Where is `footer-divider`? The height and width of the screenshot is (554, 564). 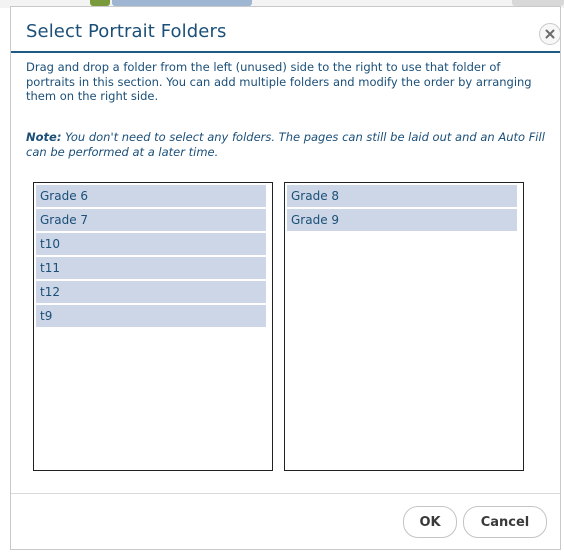 footer-divider is located at coordinates (285, 493).